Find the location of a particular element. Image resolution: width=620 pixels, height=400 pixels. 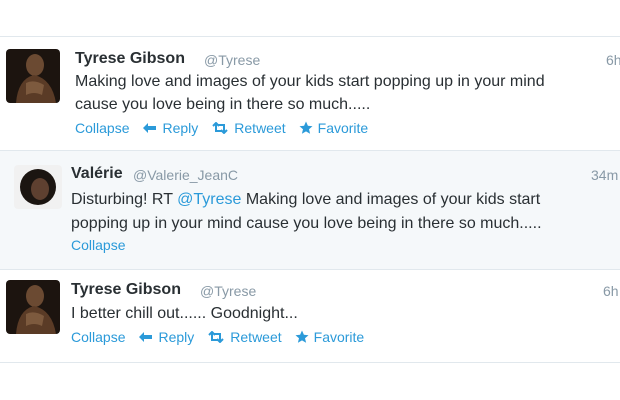

display-name: Valérie is located at coordinates (97, 174).